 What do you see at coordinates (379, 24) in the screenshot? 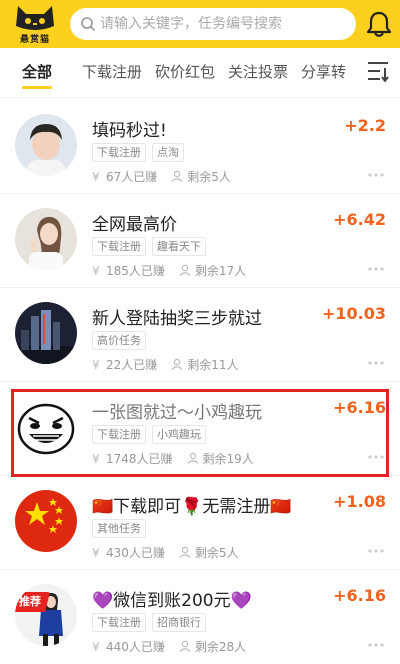
I see `bell-icon` at bounding box center [379, 24].